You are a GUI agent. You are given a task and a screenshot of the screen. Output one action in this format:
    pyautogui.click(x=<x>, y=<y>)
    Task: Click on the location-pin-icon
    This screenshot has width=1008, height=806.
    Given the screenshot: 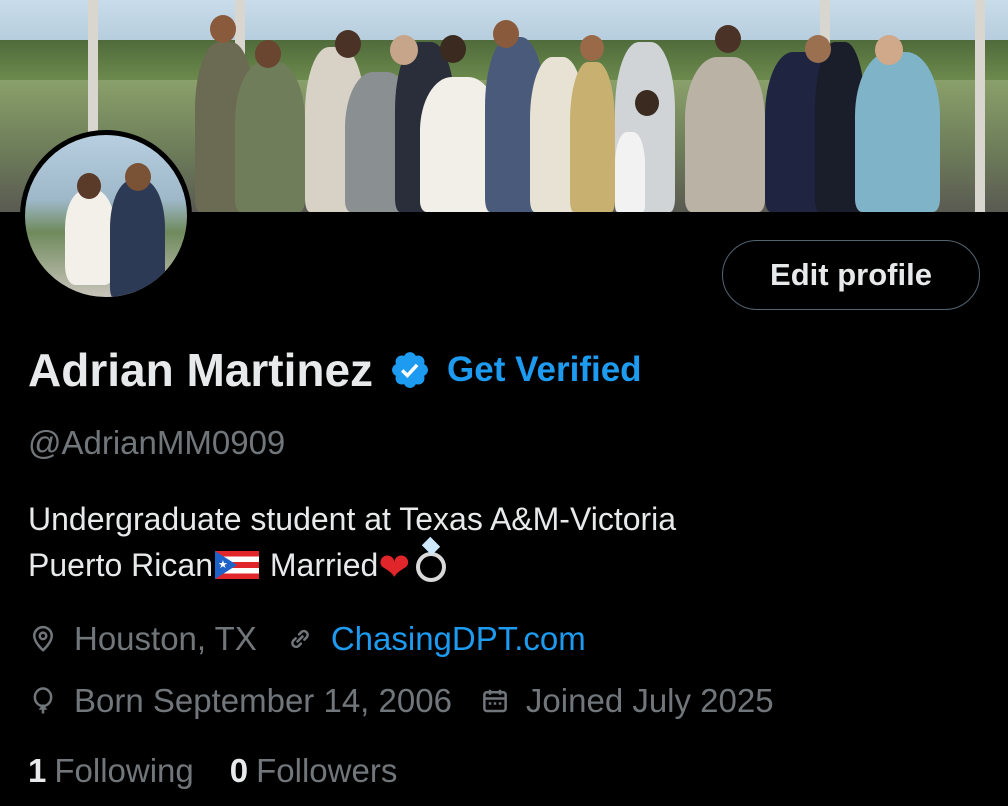 What is the action you would take?
    pyautogui.click(x=43, y=638)
    